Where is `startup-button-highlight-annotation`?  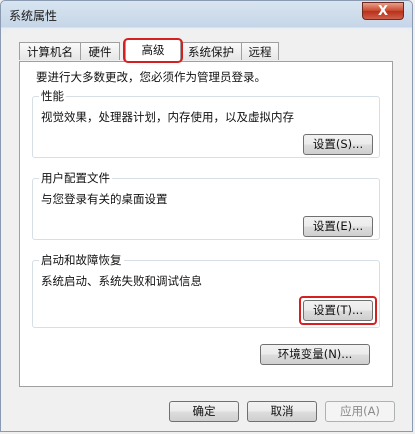 startup-button-highlight-annotation is located at coordinates (338, 310).